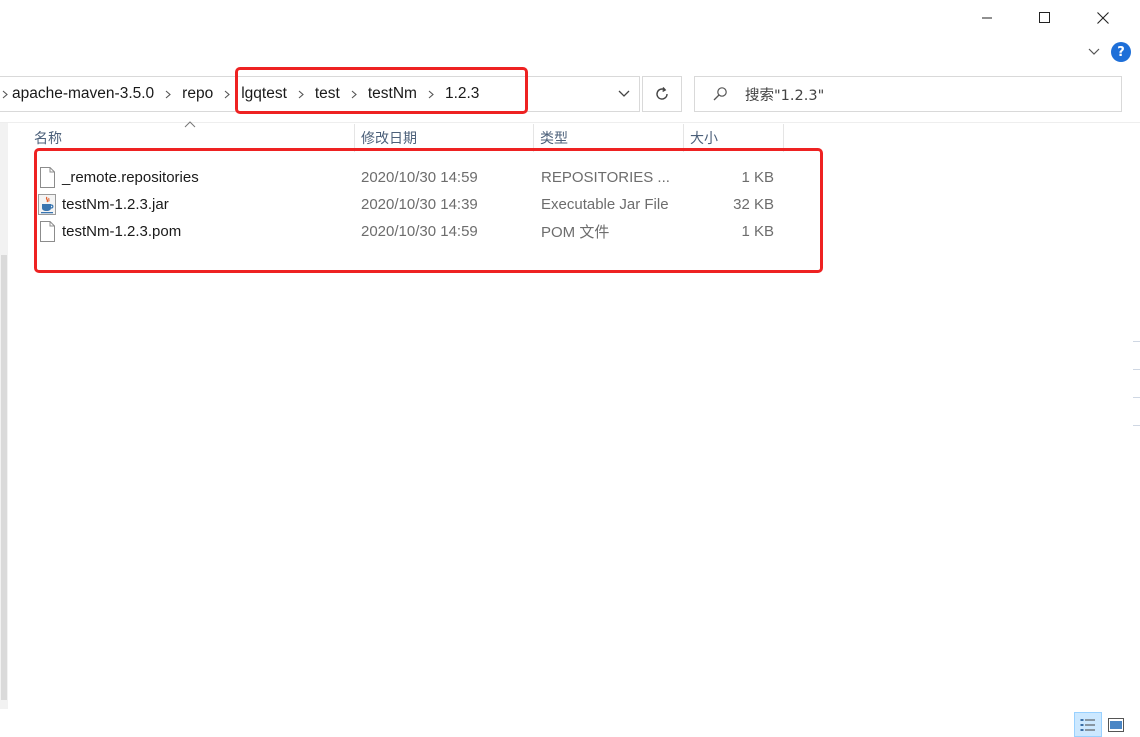 The image size is (1140, 737). Describe the element at coordinates (121, 231) in the screenshot. I see `file-name: testNm-1.2.3.pom` at that location.